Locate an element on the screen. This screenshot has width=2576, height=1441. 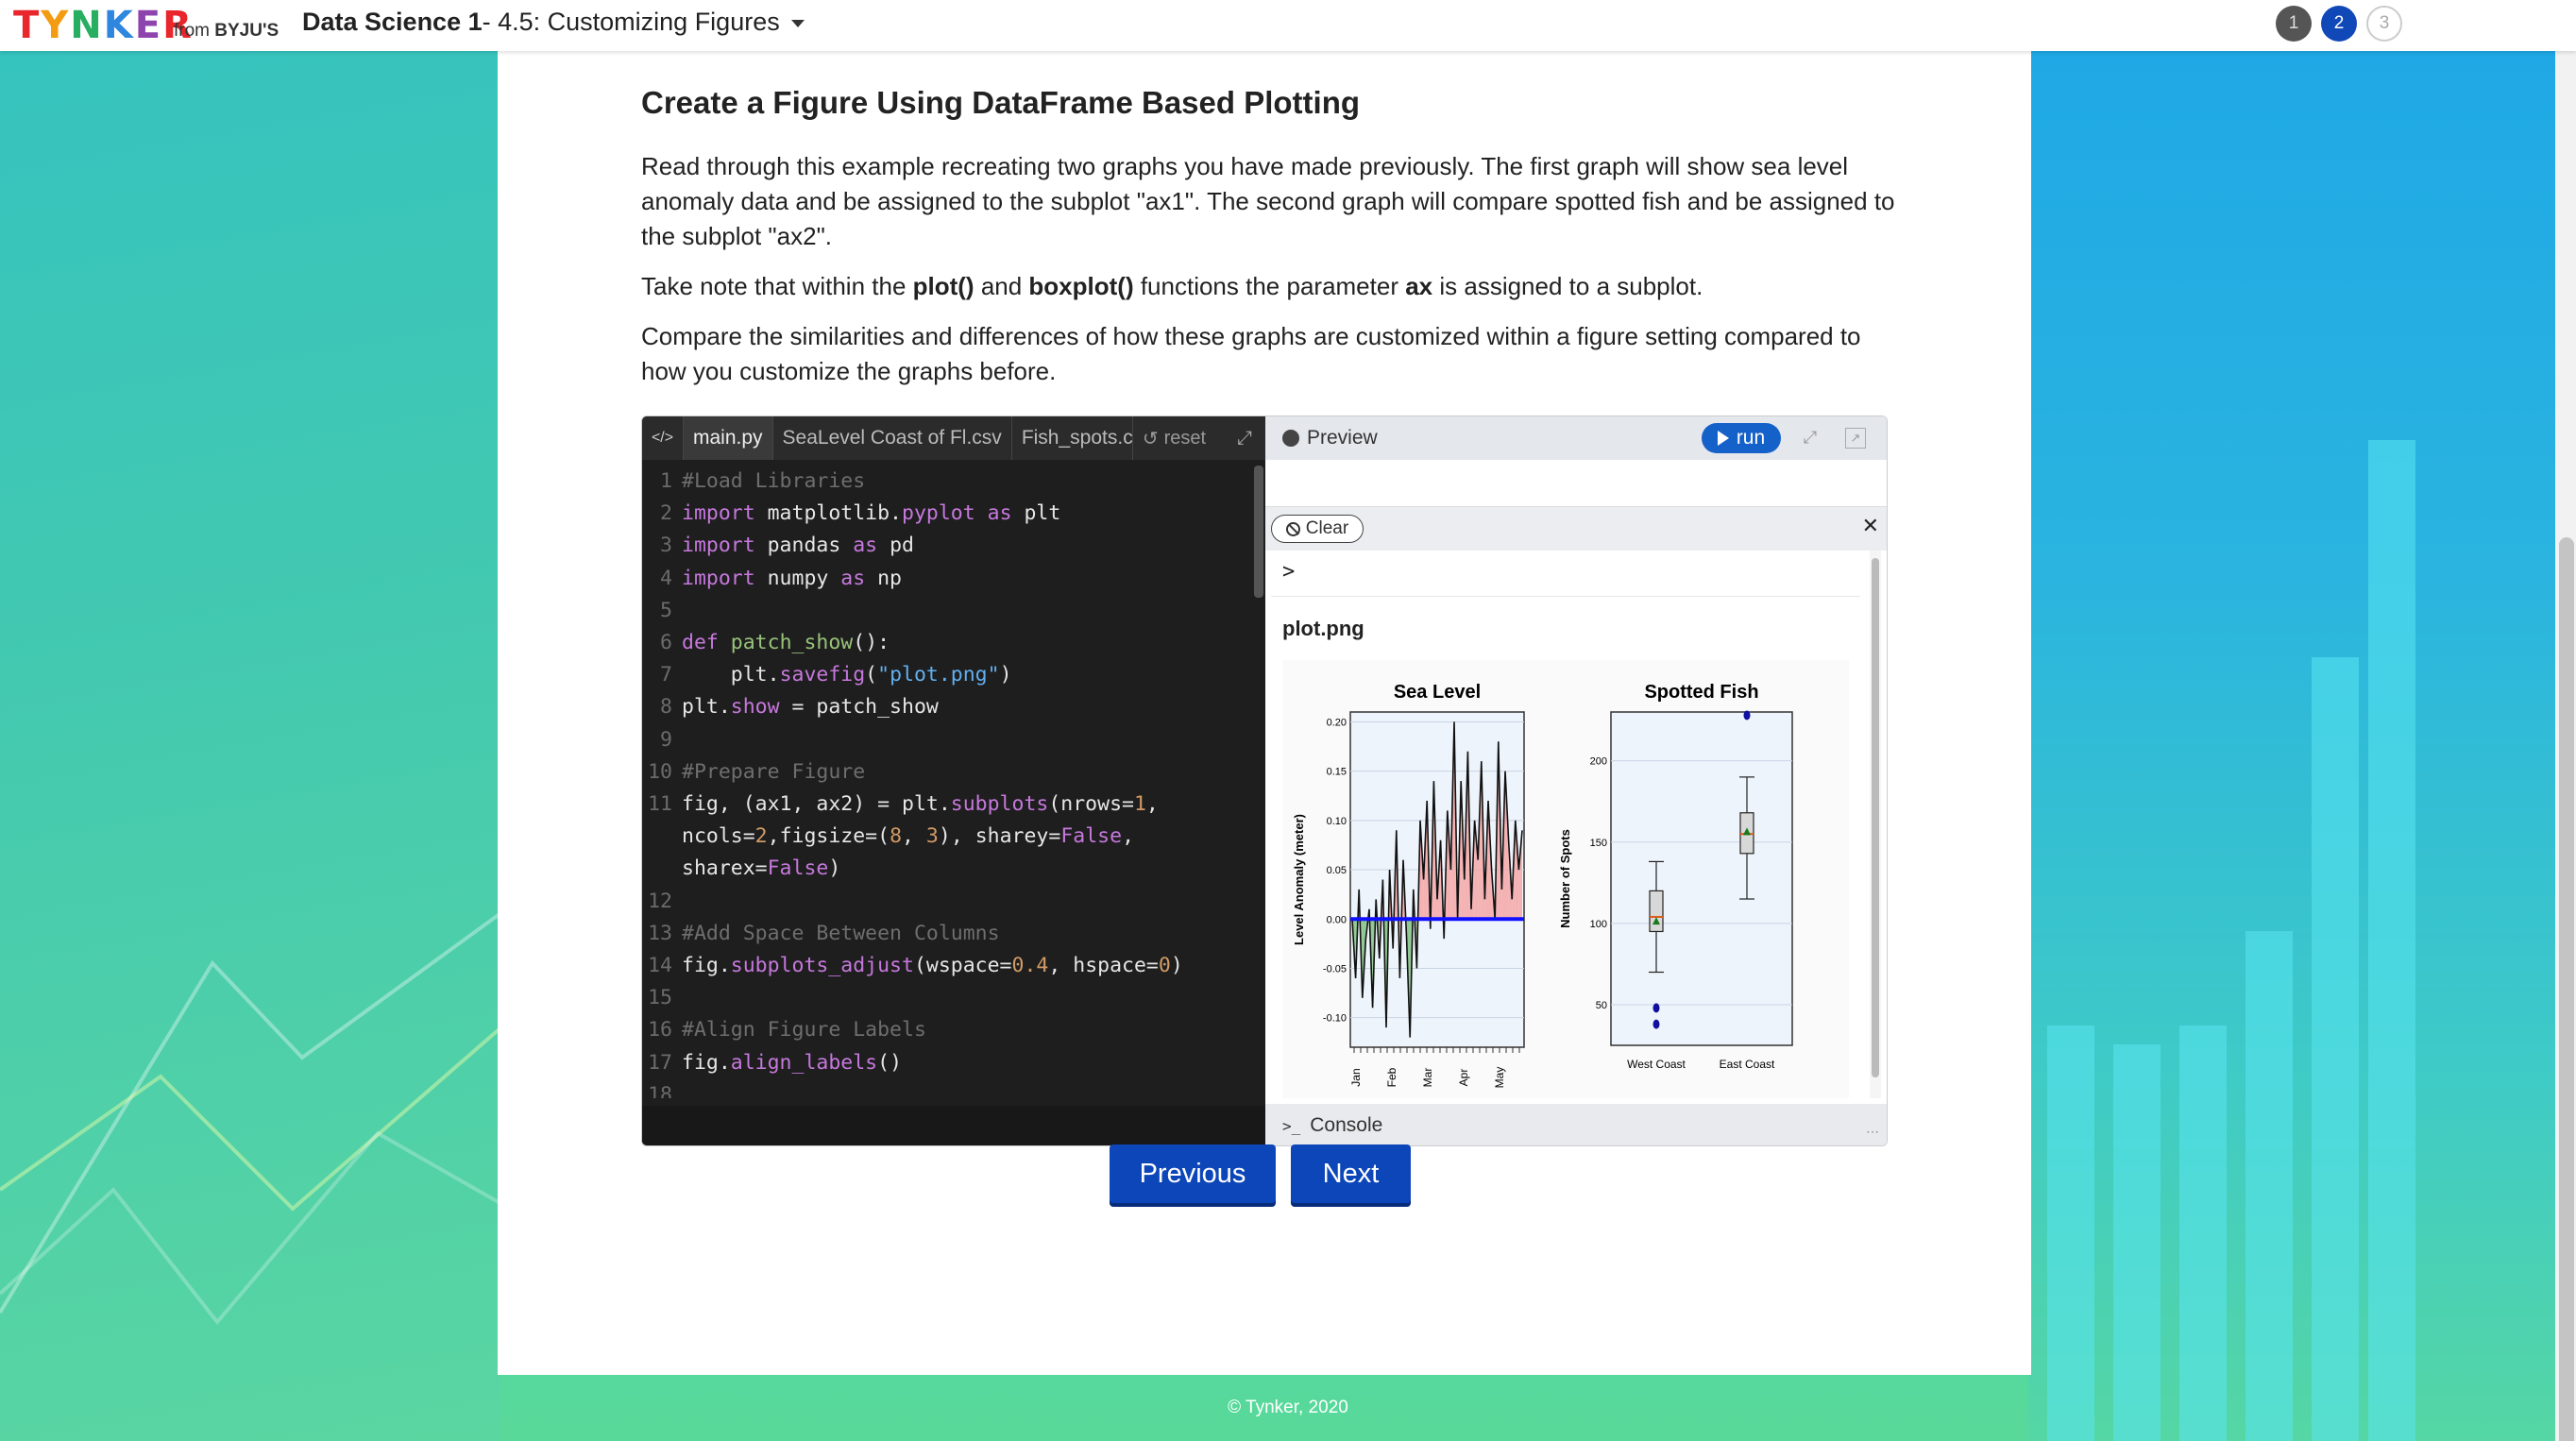
console-prompt: > is located at coordinates (1288, 572).